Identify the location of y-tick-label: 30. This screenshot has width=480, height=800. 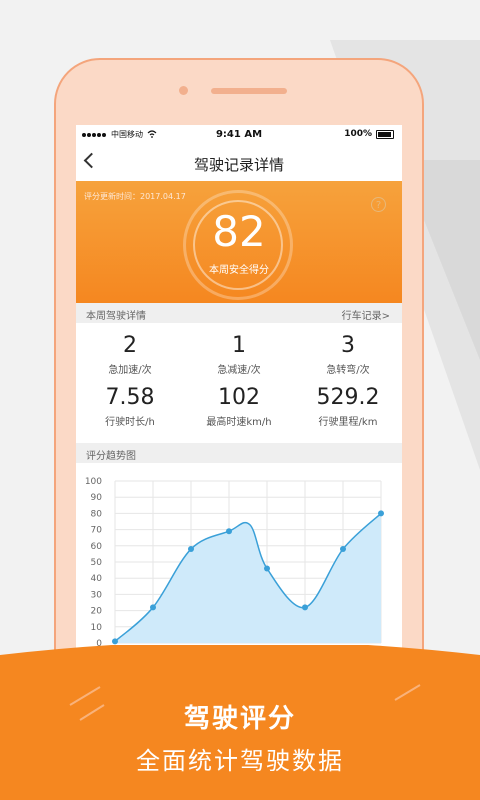
(97, 595).